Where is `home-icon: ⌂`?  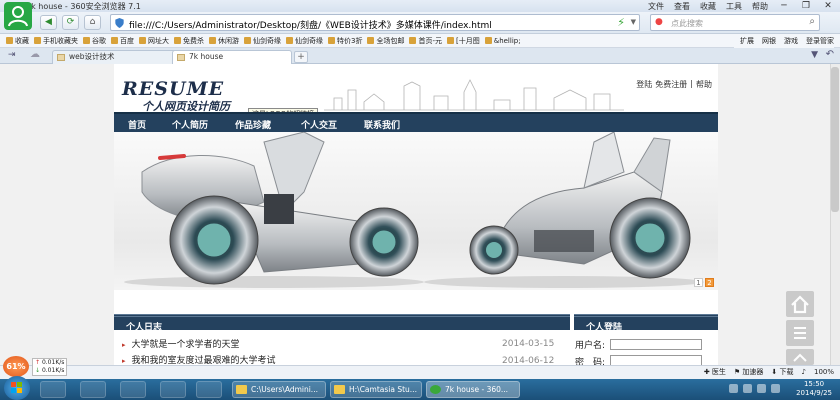
home-icon: ⌂ is located at coordinates (92, 22).